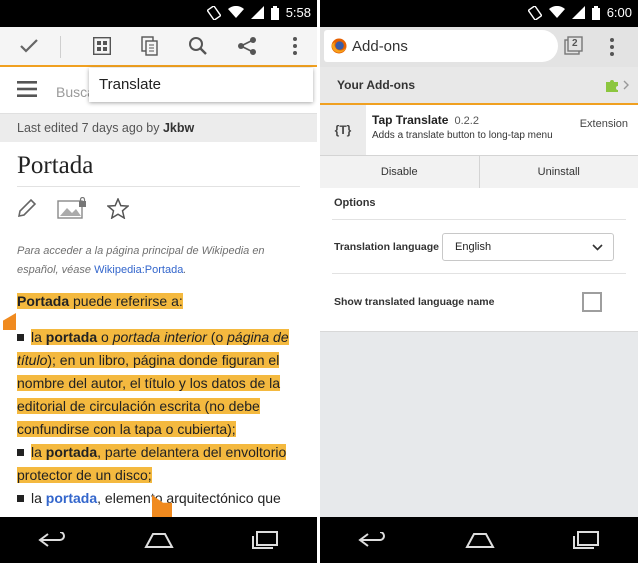 This screenshot has height=563, width=640. Describe the element at coordinates (597, 247) in the screenshot. I see `chevron-down-icon` at that location.